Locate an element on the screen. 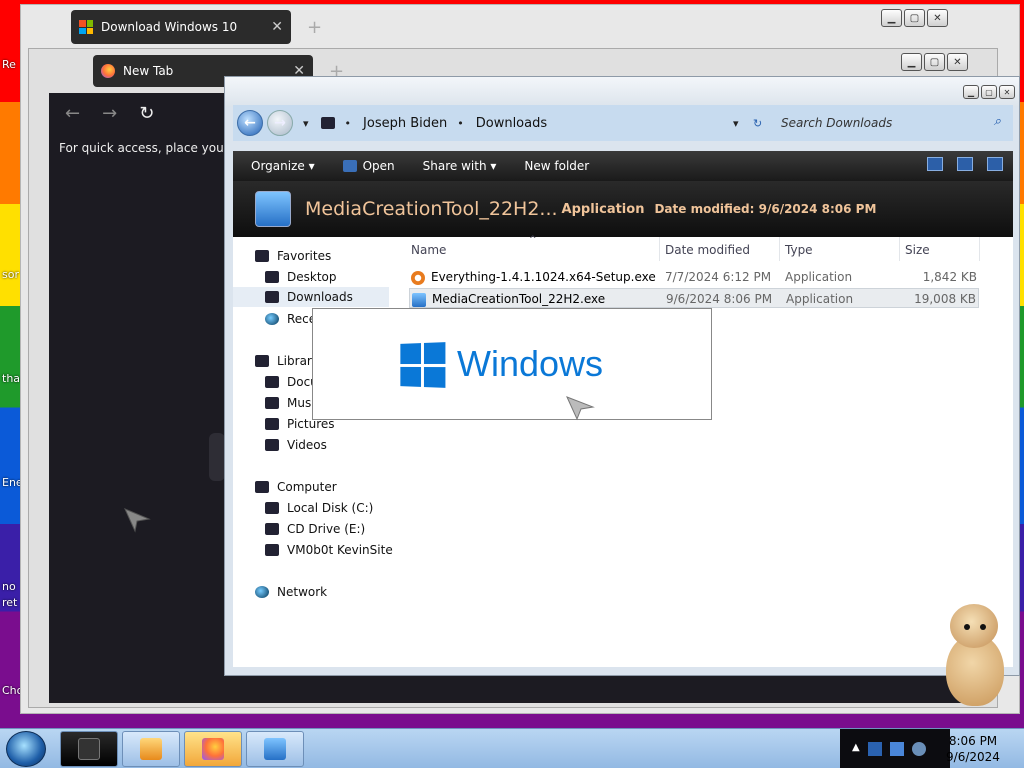 This screenshot has height=768, width=1024. taskbar-app-computer is located at coordinates (89, 749).